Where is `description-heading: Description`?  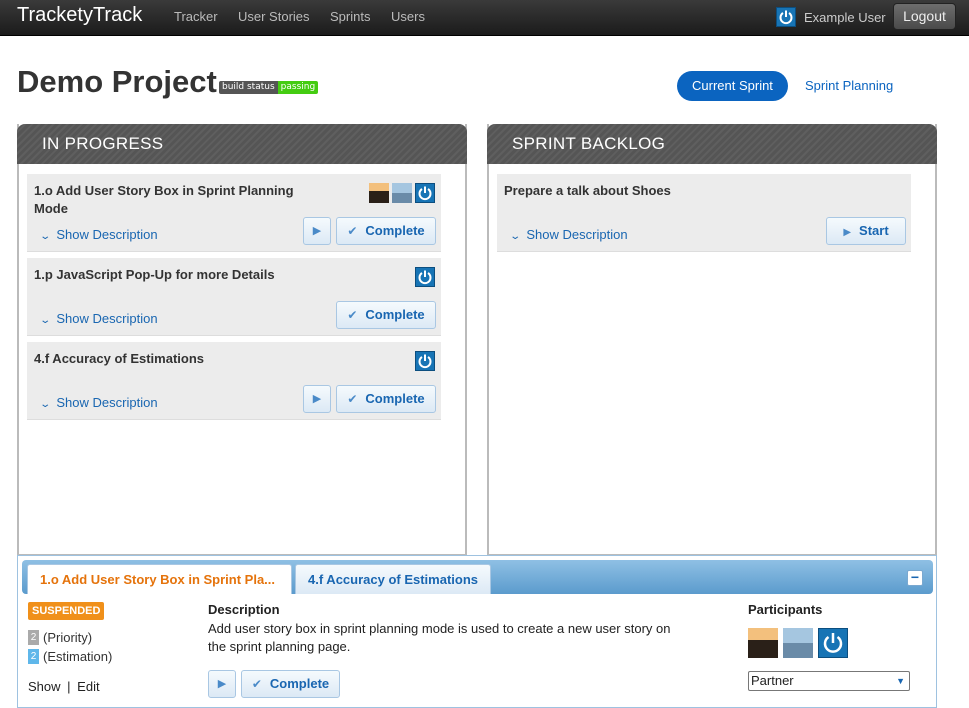 description-heading: Description is located at coordinates (244, 609).